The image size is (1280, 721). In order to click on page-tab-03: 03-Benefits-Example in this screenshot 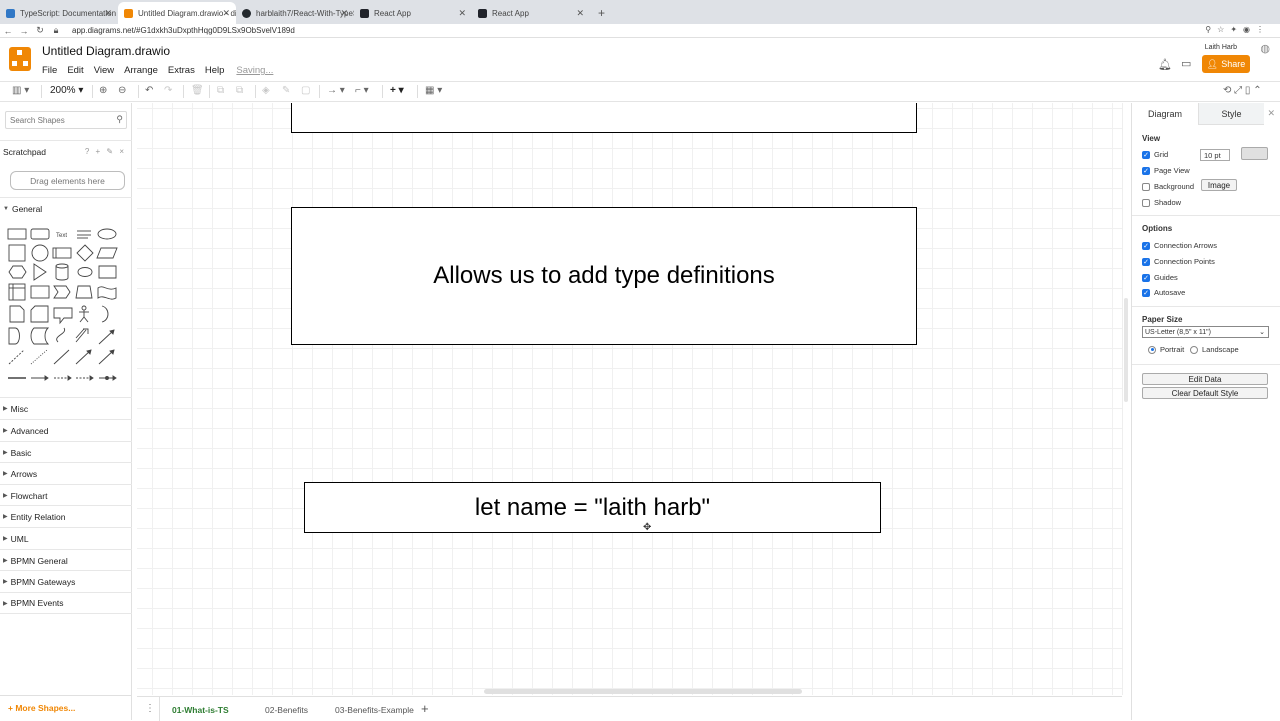, I will do `click(374, 710)`.